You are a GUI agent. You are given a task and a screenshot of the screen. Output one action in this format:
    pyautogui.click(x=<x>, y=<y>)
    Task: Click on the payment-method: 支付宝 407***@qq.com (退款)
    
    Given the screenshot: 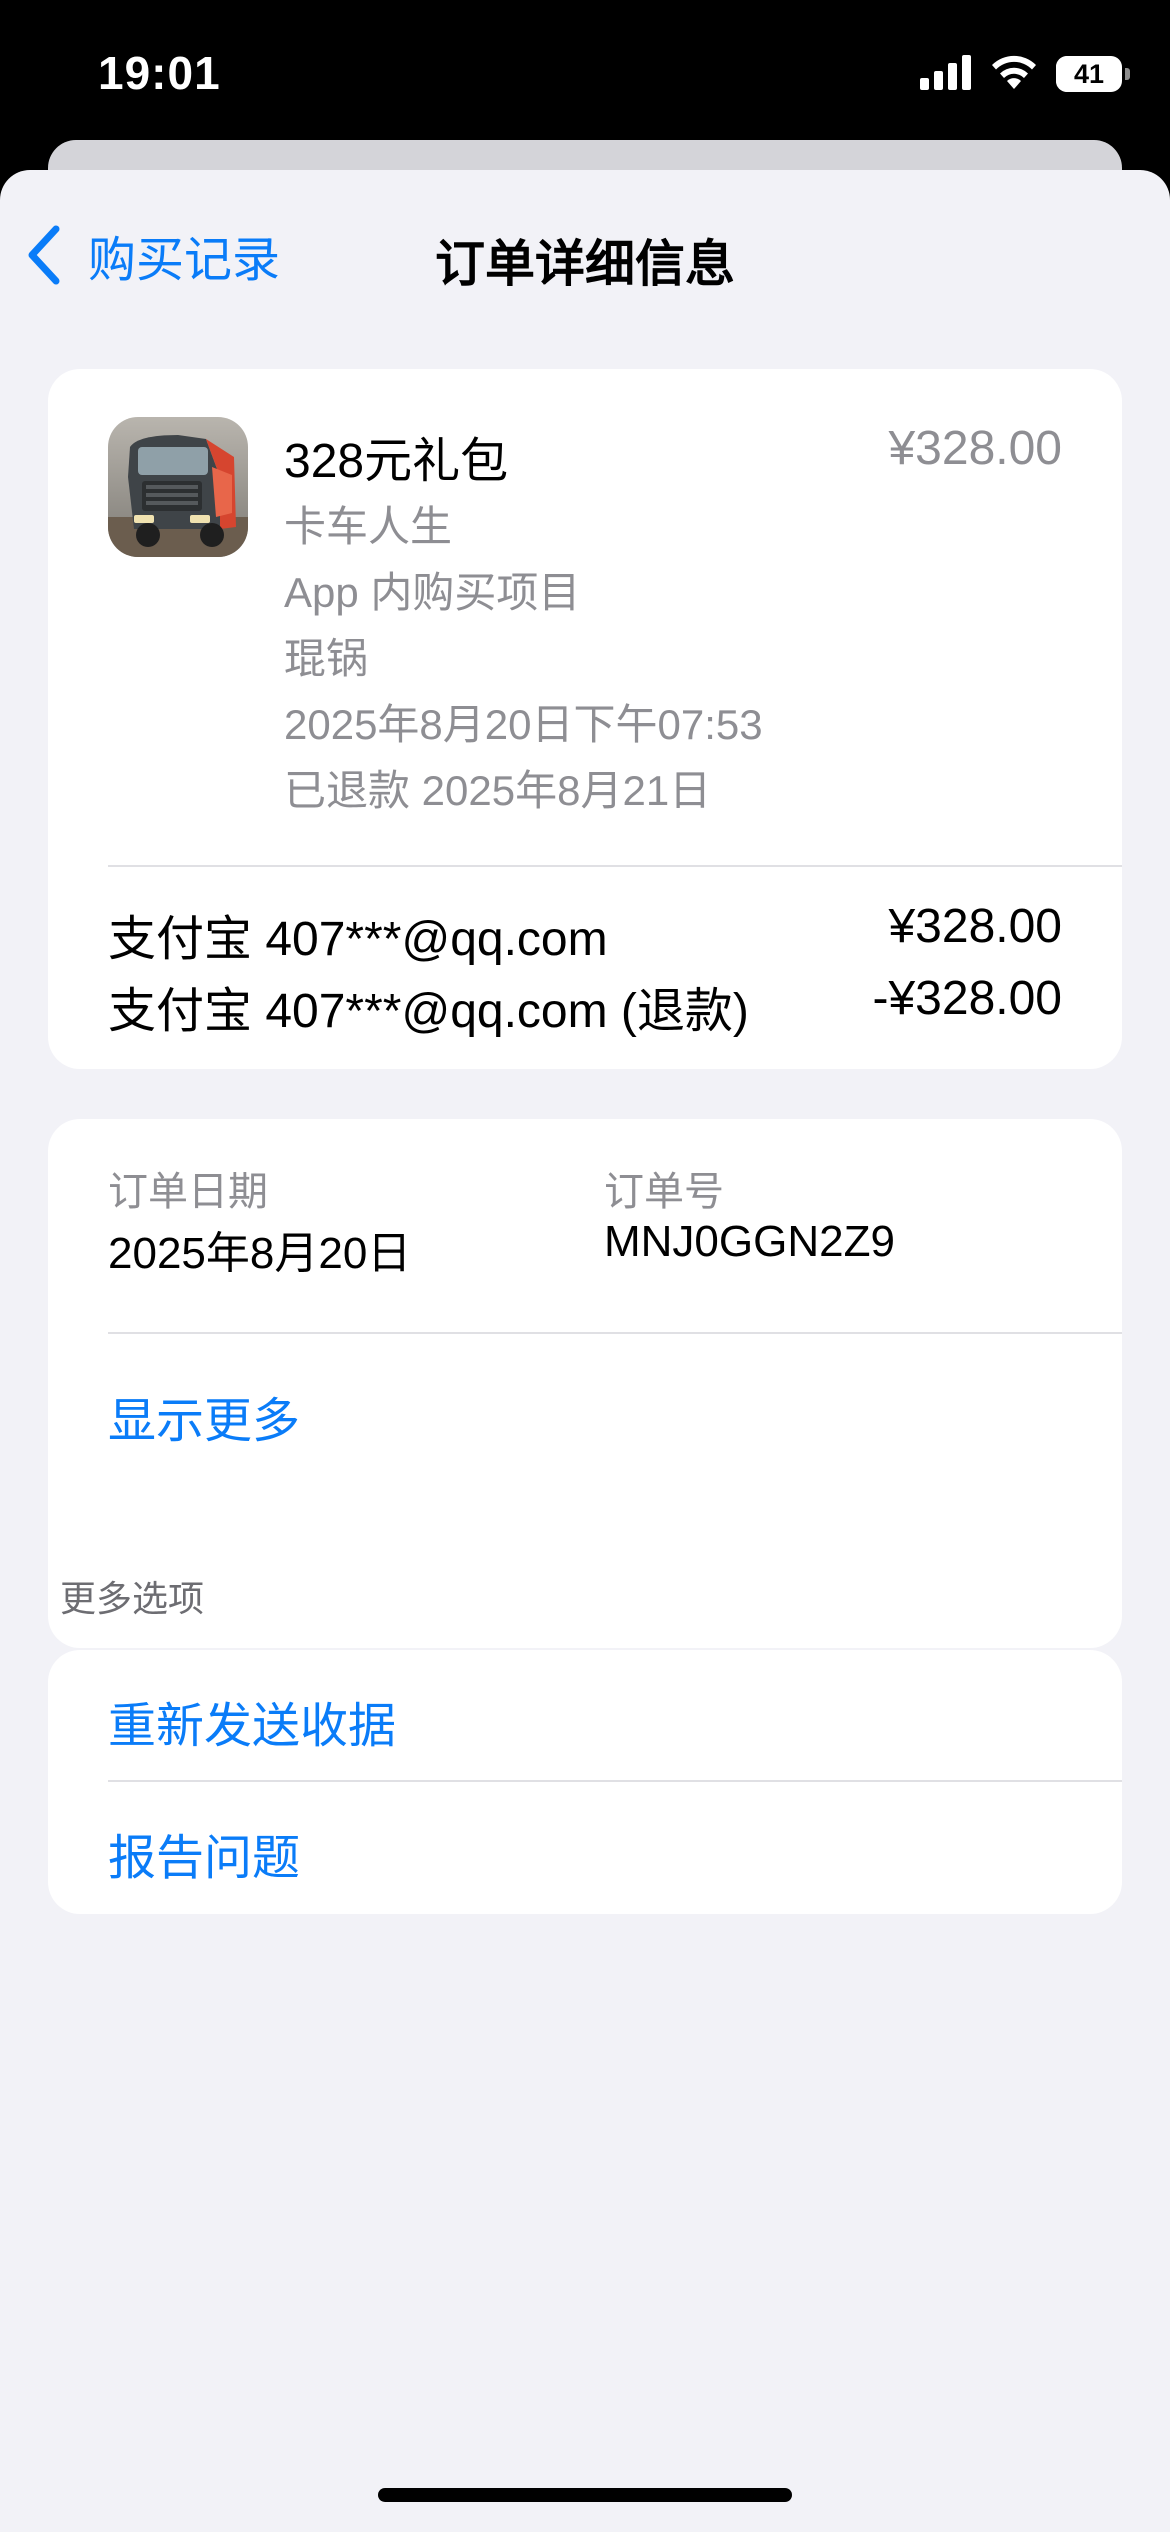 What is the action you would take?
    pyautogui.click(x=428, y=1011)
    